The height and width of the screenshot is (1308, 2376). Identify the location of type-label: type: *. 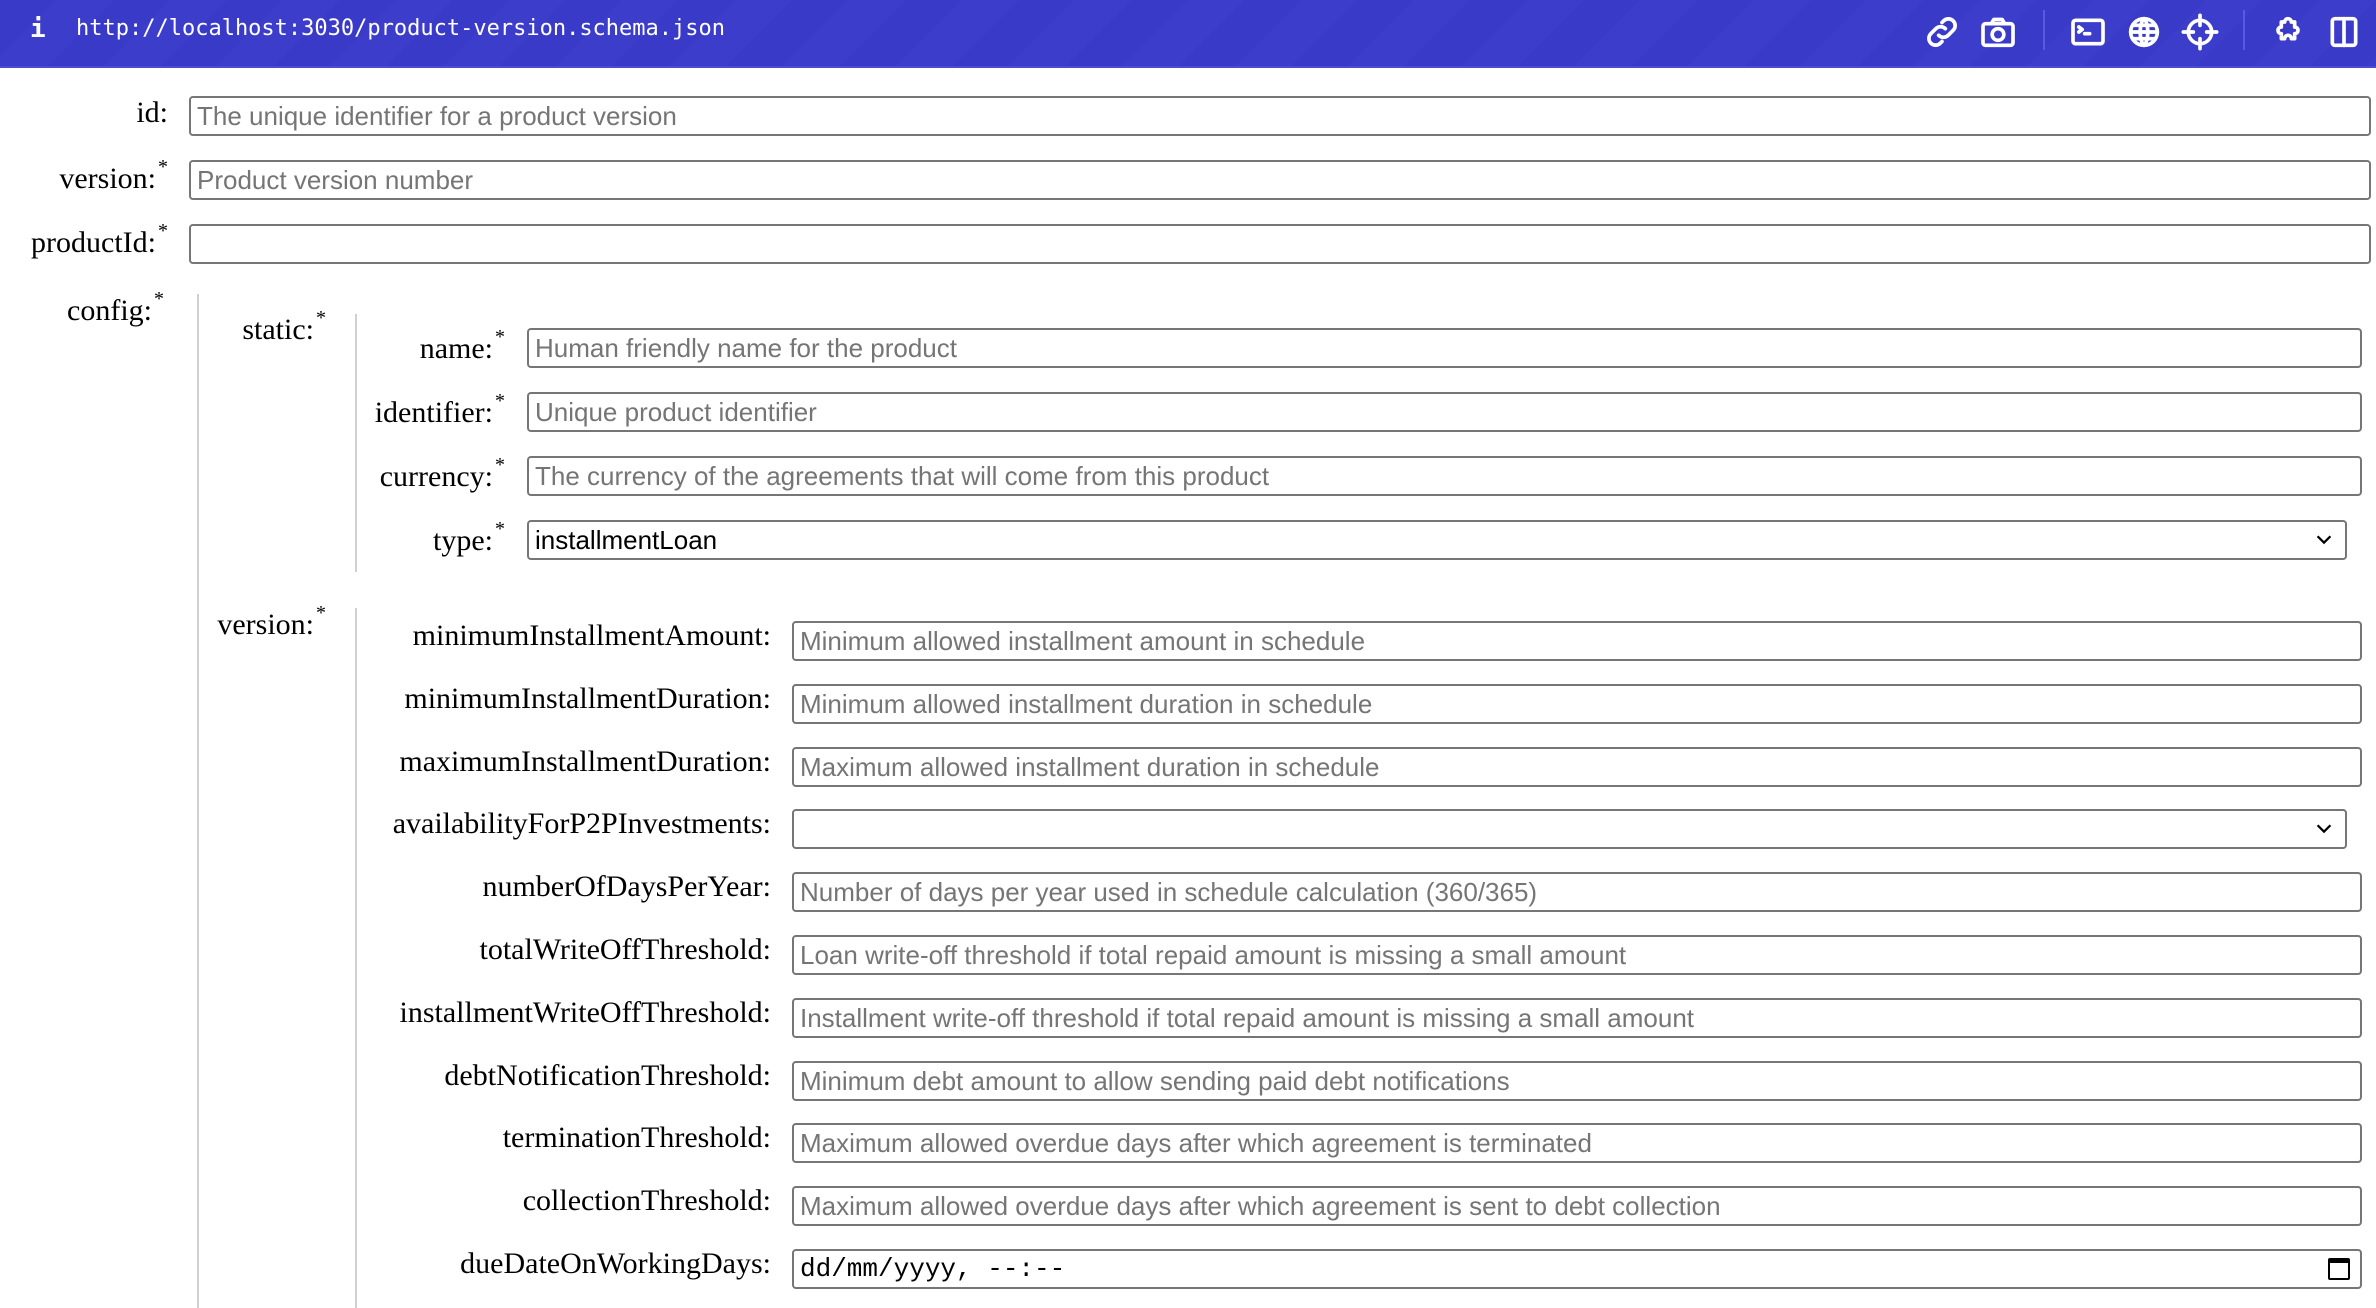
(469, 537).